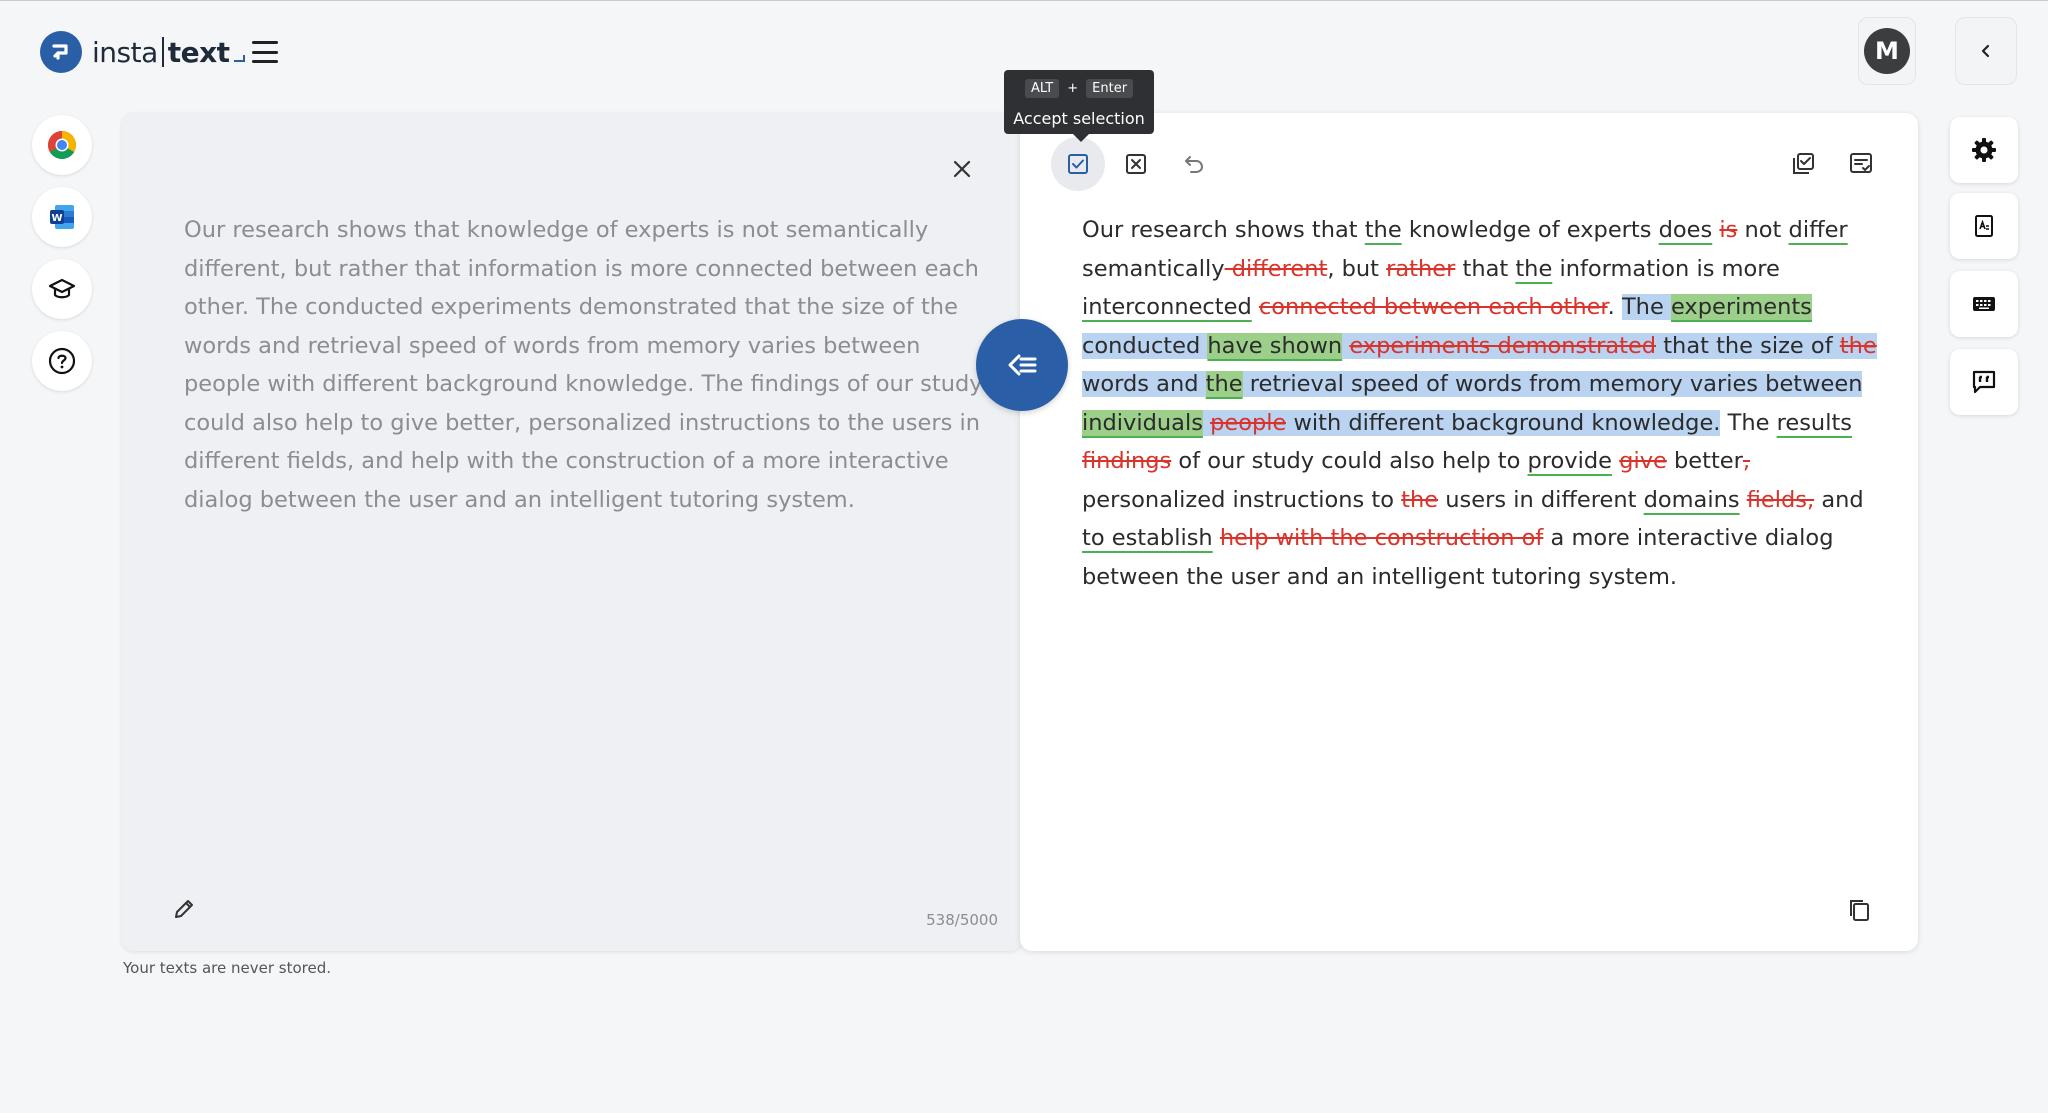  Describe the element at coordinates (1746, 461) in the screenshot. I see `deleted-text: ,` at that location.